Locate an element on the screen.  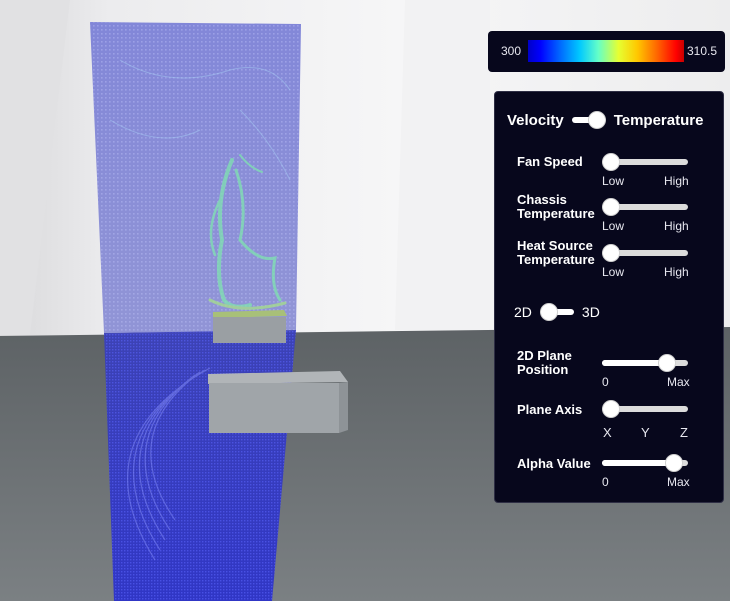
plane-upper-dots is located at coordinates (195, 177).